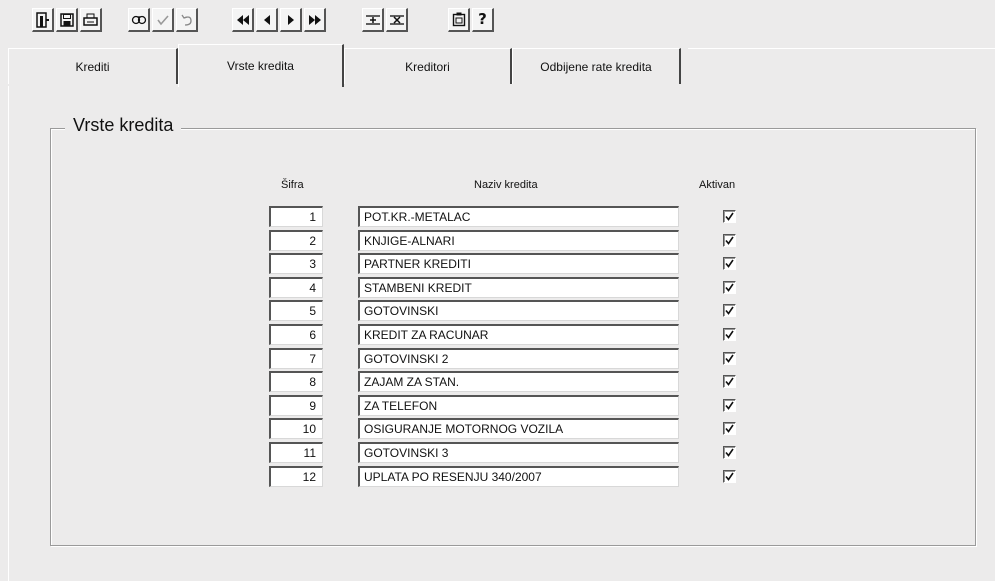  Describe the element at coordinates (518, 310) in the screenshot. I see `credit-name-field: GOTOVINSKI` at that location.